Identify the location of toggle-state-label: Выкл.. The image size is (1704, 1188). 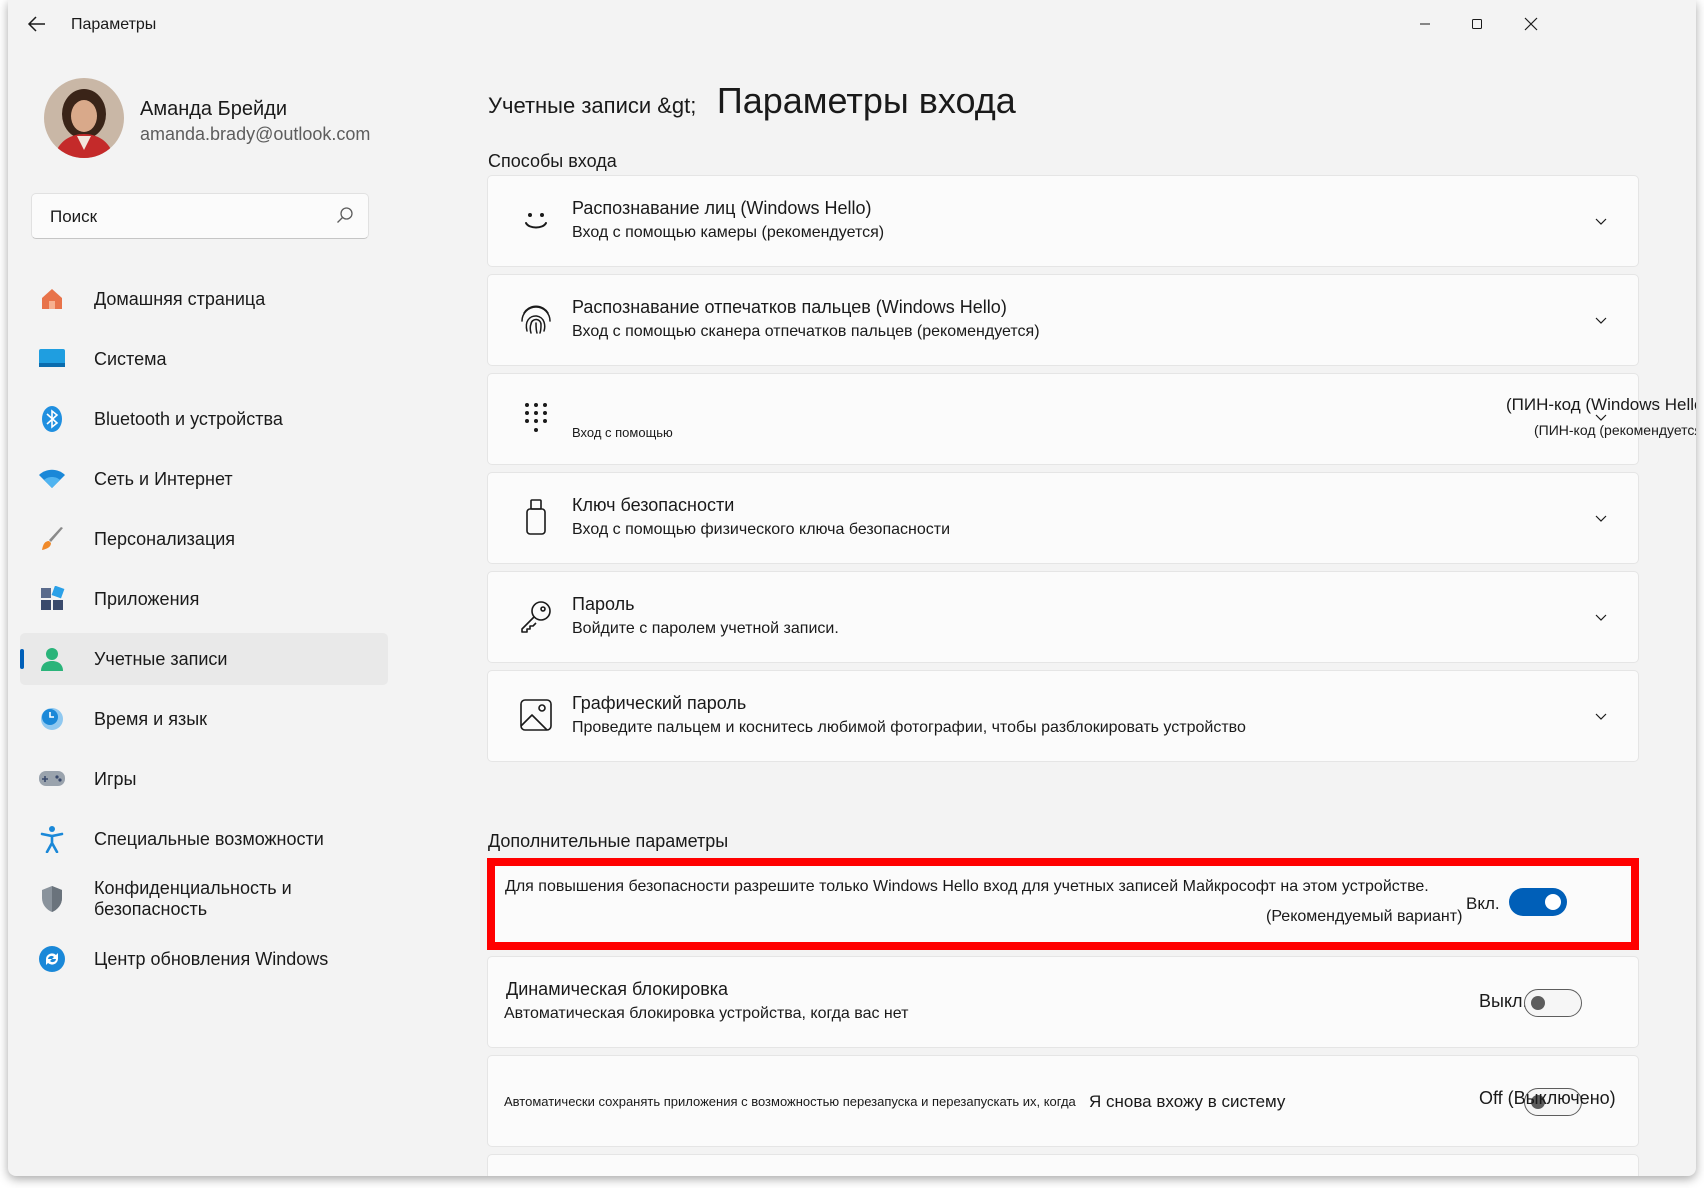
(1503, 1001).